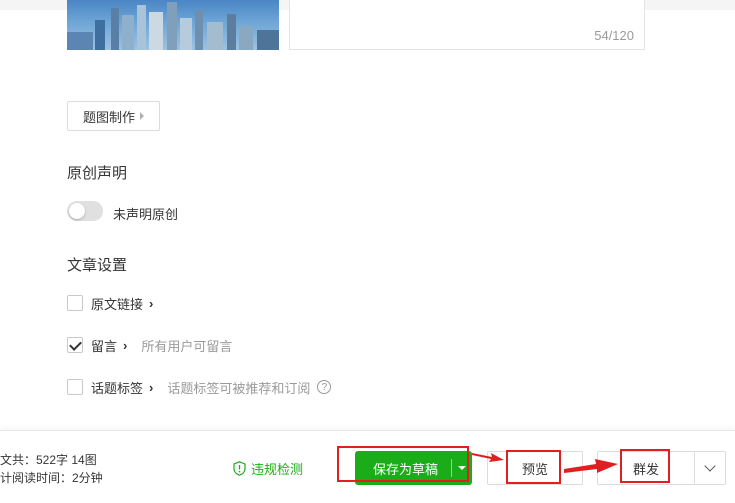  I want to click on preview-label: 预览, so click(534, 469).